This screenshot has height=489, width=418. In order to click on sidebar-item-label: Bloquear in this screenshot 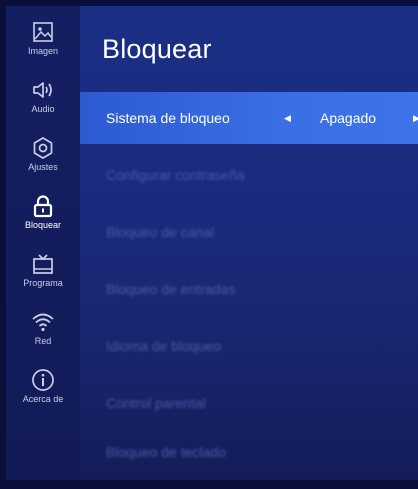, I will do `click(43, 225)`.